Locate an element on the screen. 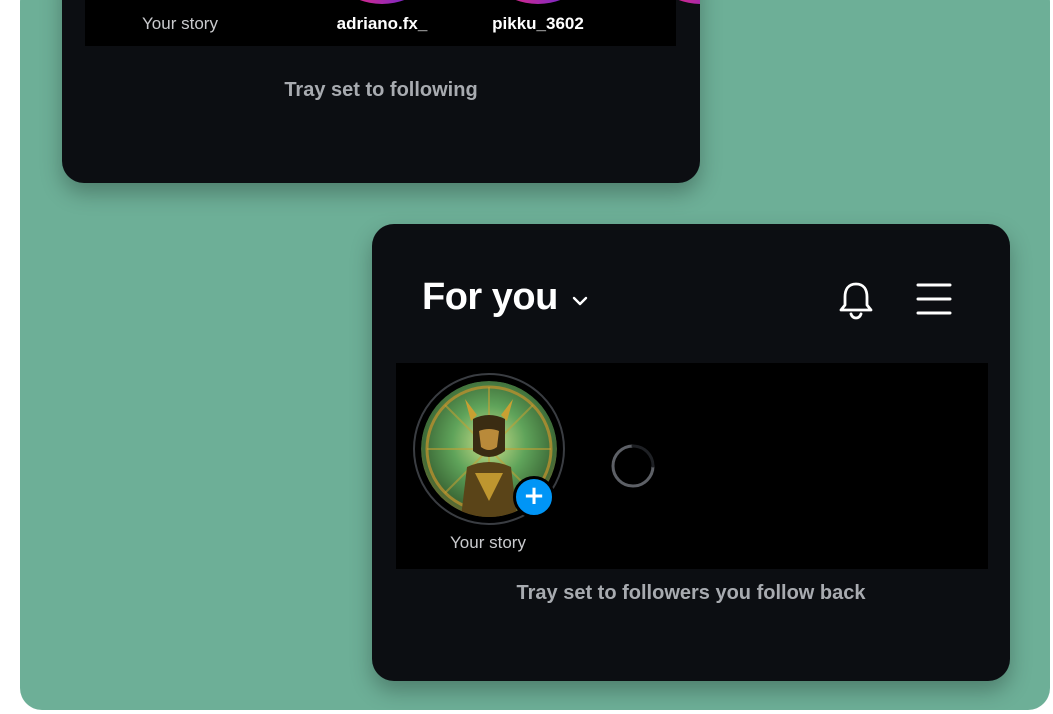  chevron-down-icon is located at coordinates (580, 301).